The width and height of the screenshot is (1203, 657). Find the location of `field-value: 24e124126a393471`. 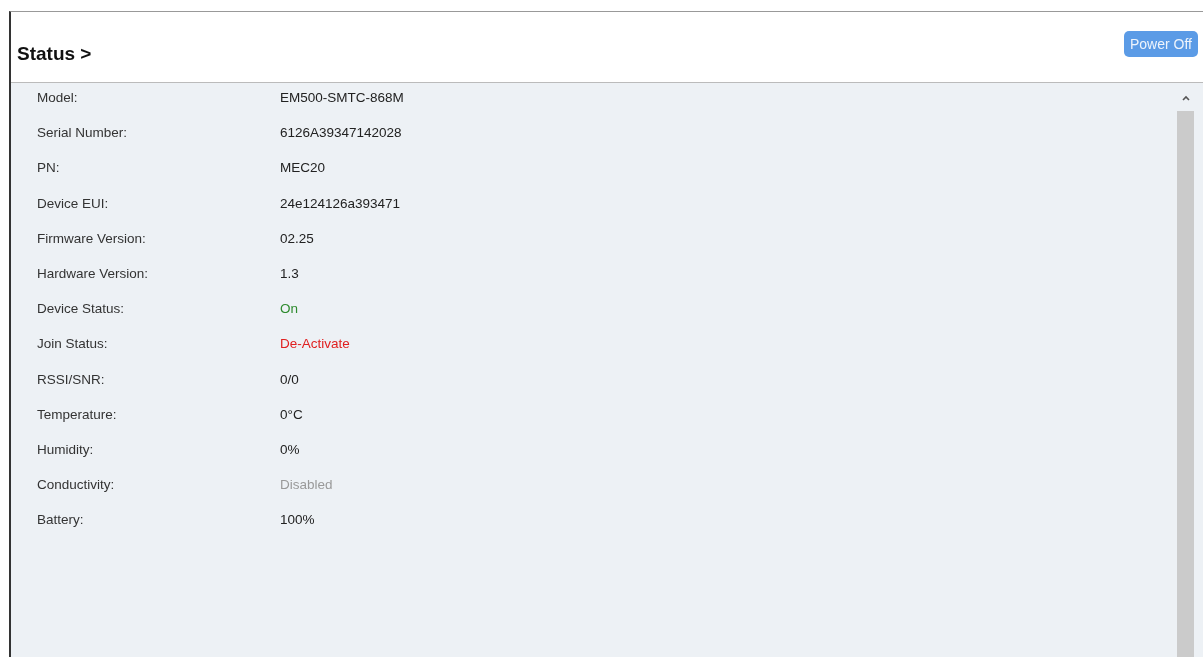

field-value: 24e124126a393471 is located at coordinates (340, 203).